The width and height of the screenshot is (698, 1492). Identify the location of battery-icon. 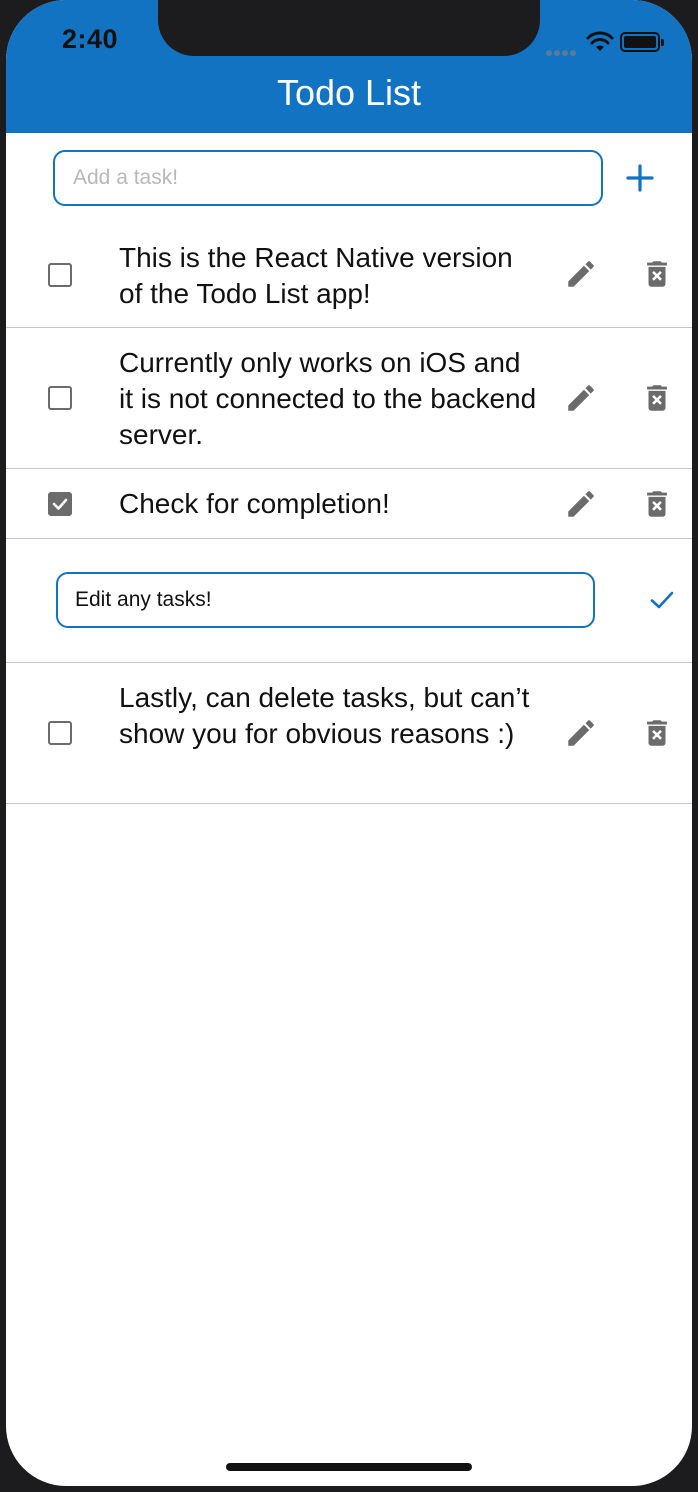
(642, 42).